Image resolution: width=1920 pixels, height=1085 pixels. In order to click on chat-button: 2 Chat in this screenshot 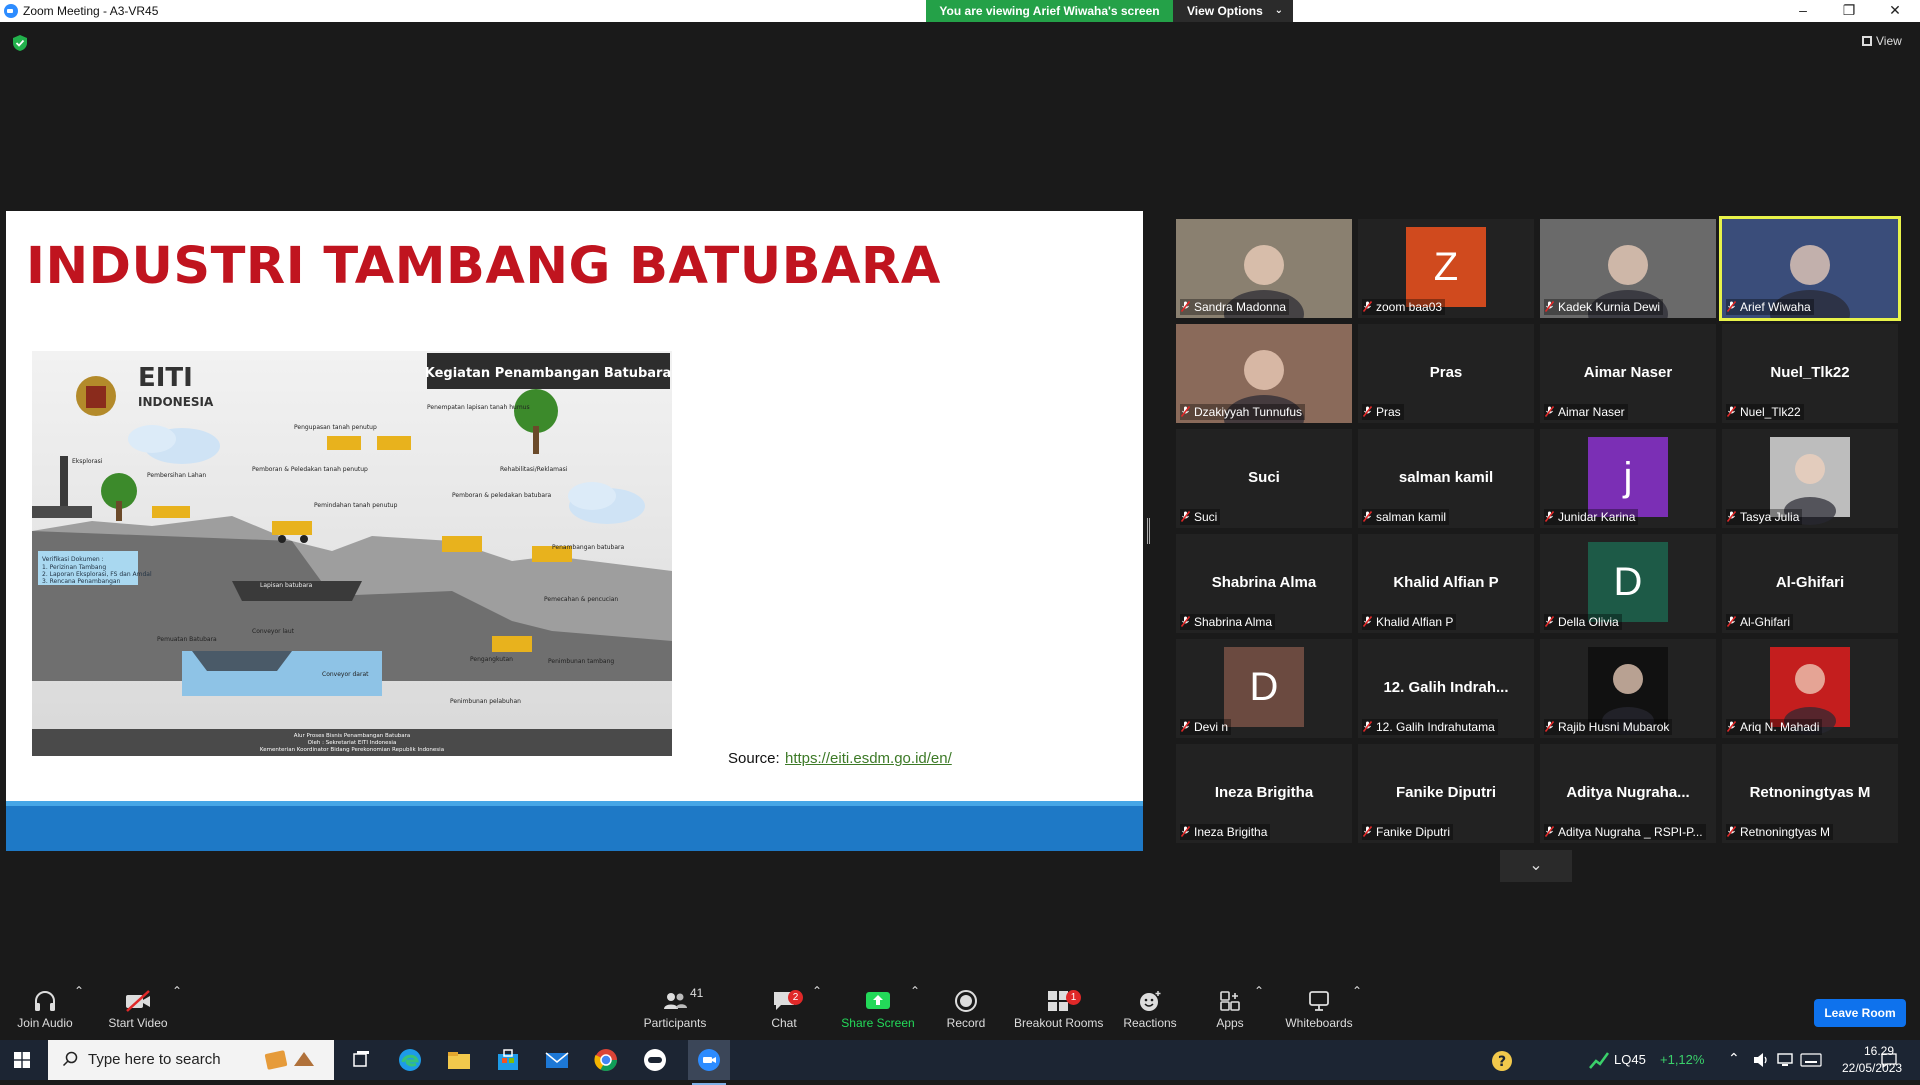, I will do `click(784, 1007)`.